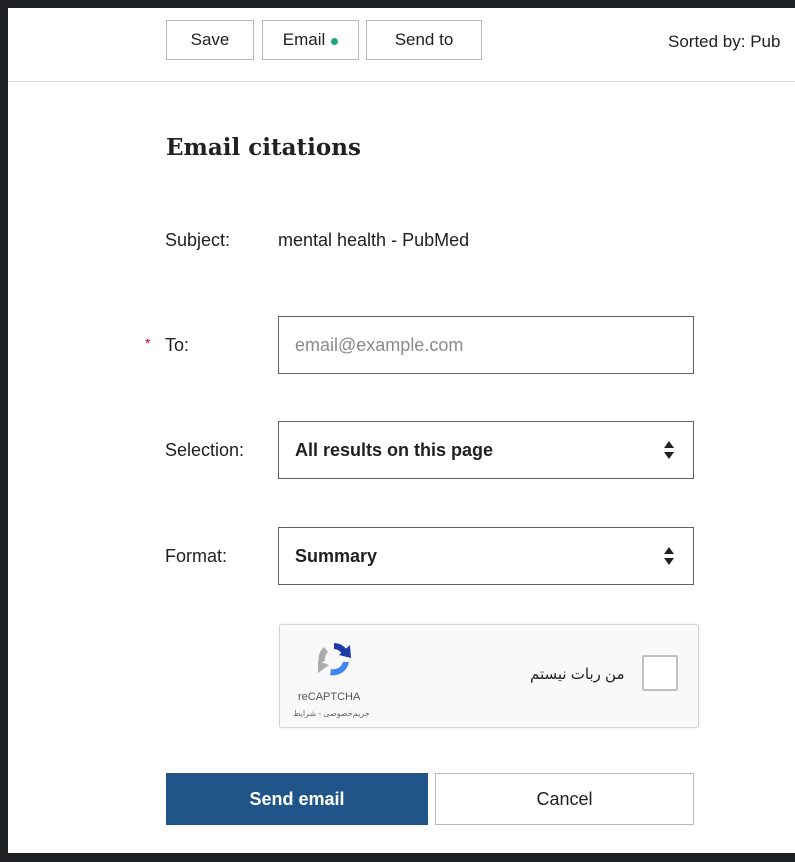 This screenshot has width=795, height=862. I want to click on required-marker: *, so click(148, 343).